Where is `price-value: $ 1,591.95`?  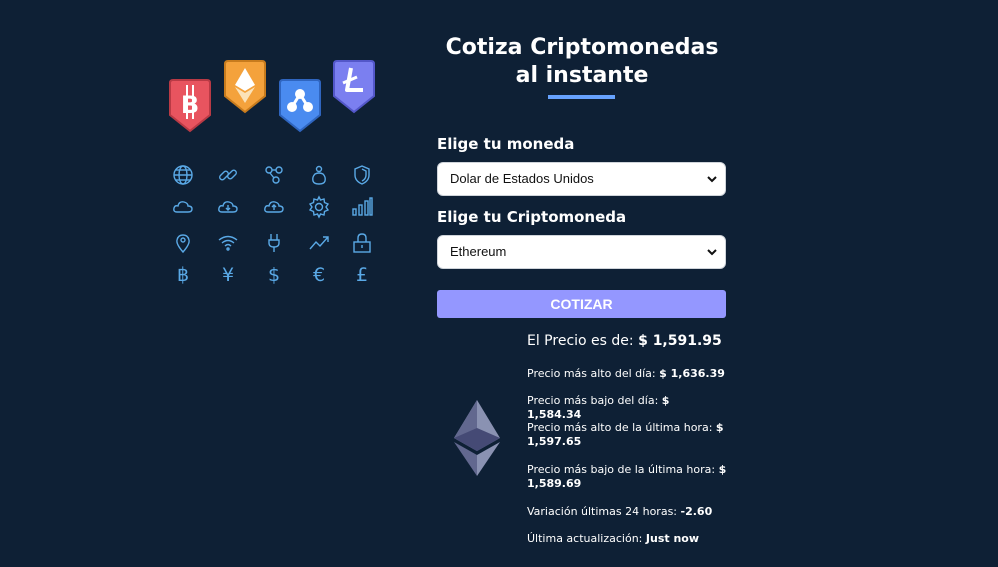
price-value: $ 1,591.95 is located at coordinates (680, 341).